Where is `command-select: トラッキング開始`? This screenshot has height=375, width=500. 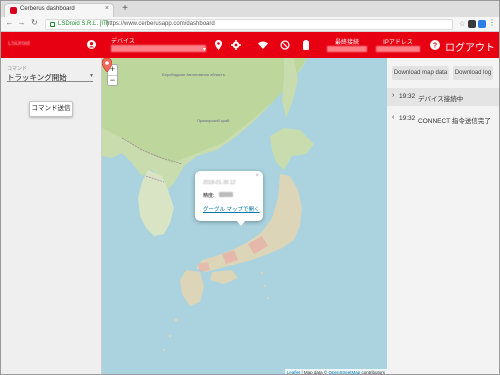
command-select: トラッキング開始 is located at coordinates (50, 77).